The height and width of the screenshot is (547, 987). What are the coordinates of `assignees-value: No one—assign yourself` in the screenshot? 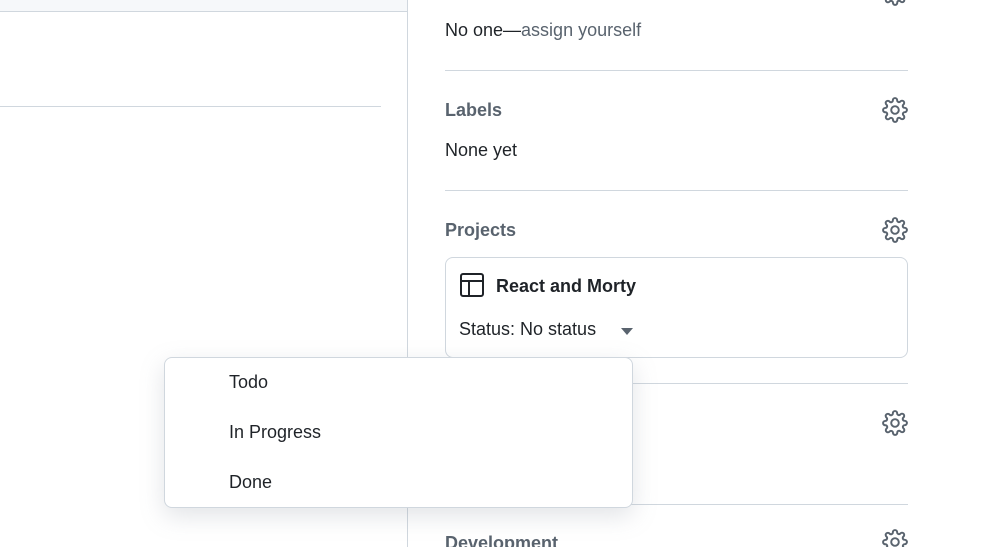 It's located at (543, 30).